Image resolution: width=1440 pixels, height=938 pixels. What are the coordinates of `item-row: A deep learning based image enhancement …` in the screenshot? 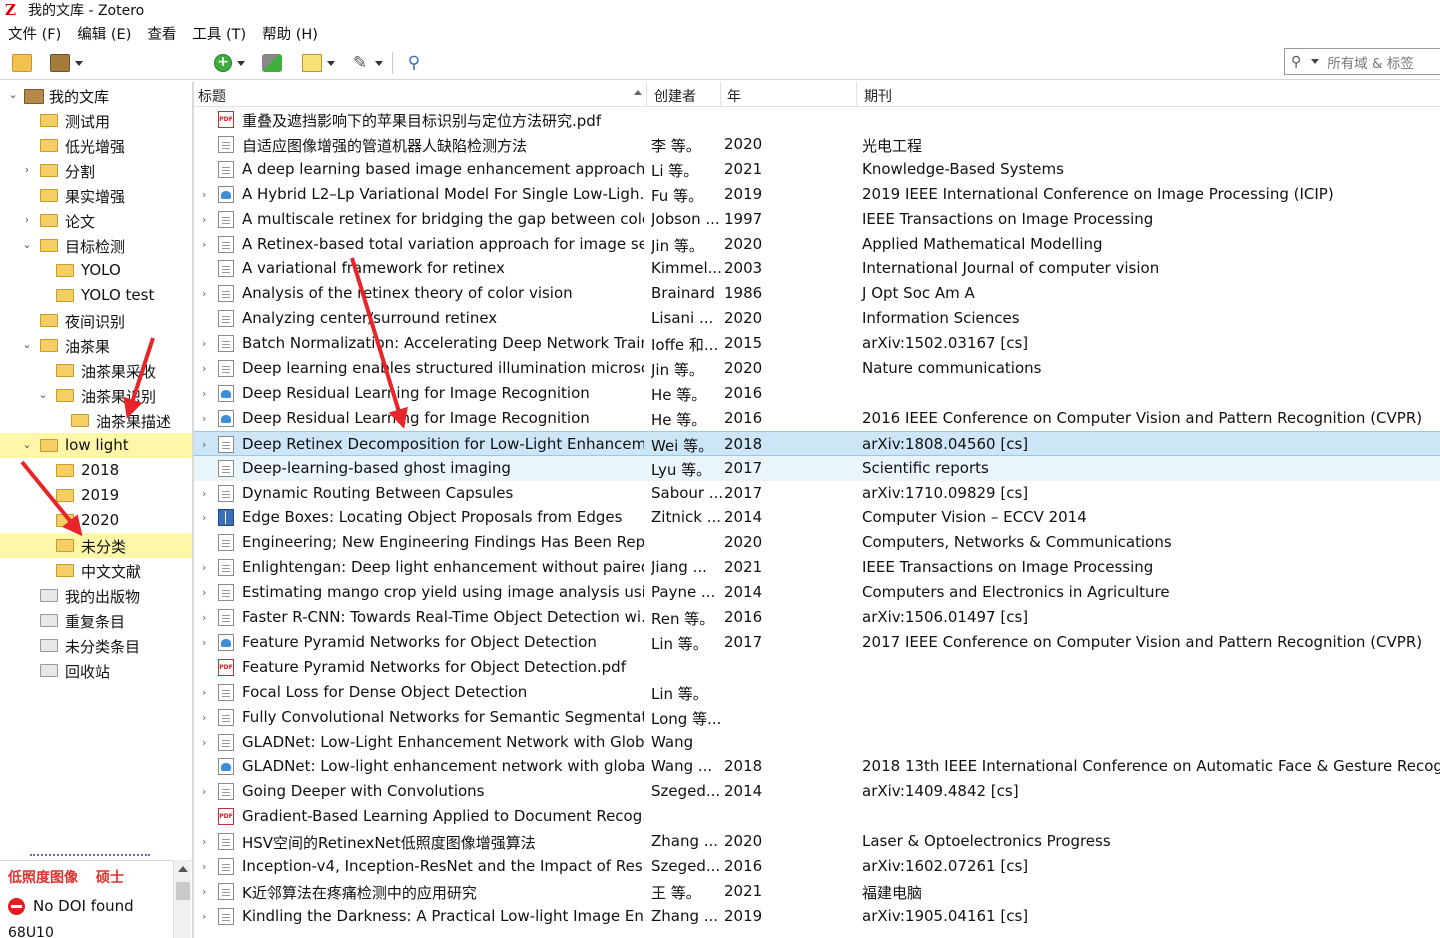 It's located at (817, 169).